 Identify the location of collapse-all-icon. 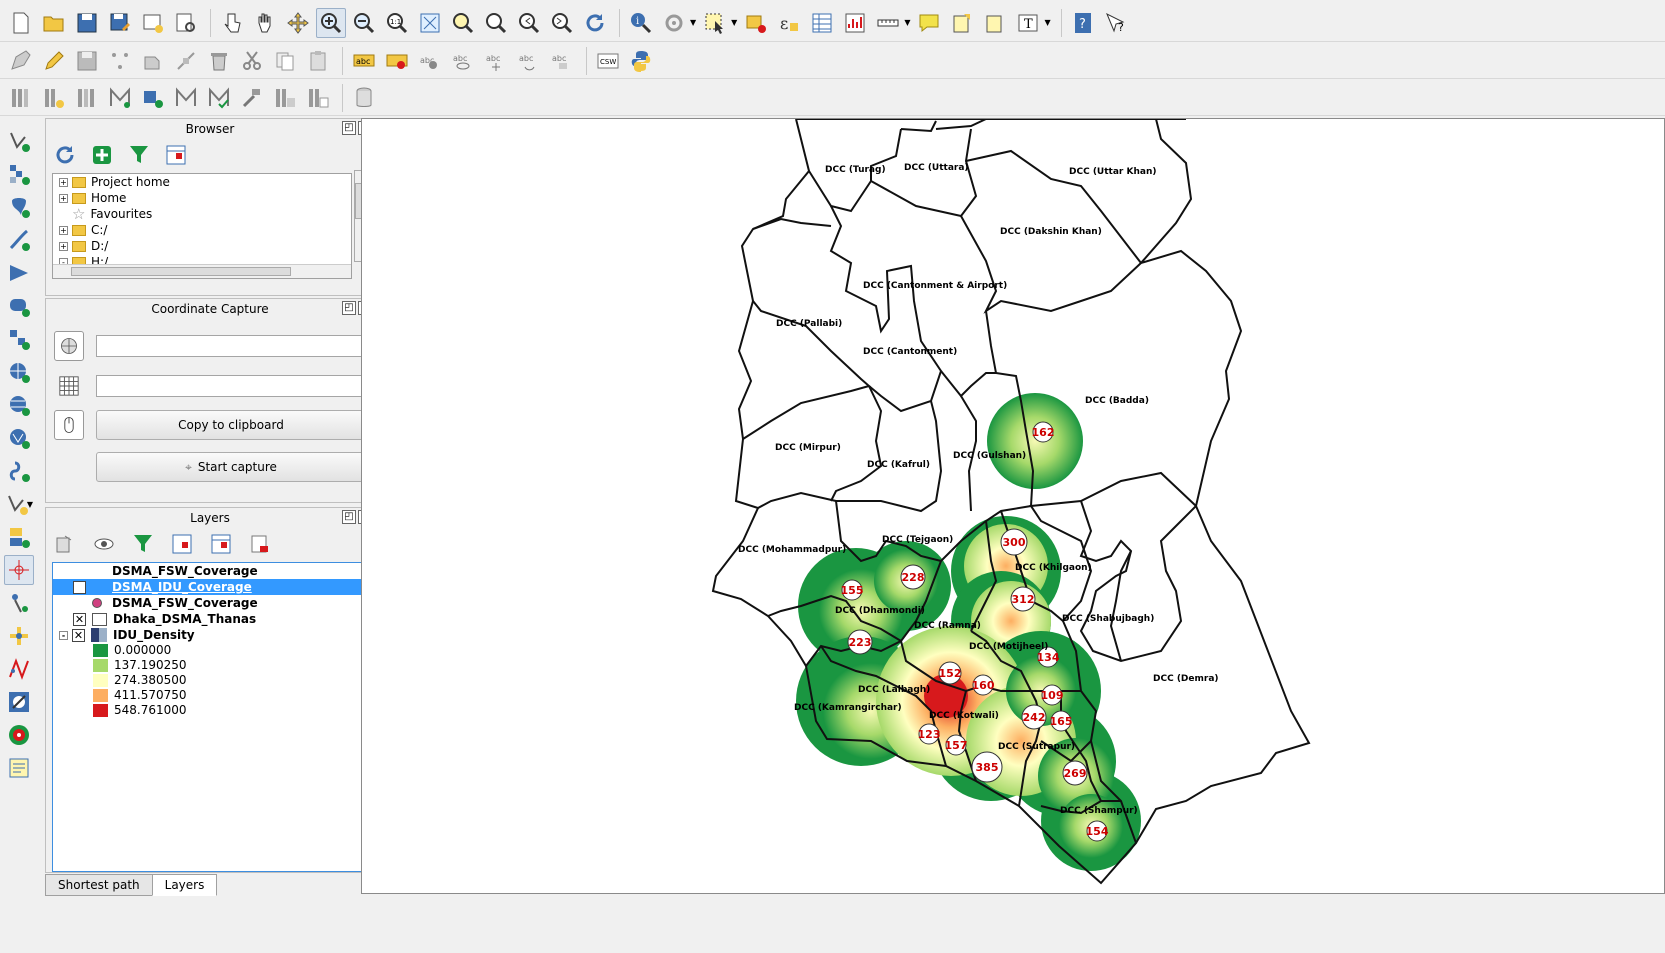
(176, 155).